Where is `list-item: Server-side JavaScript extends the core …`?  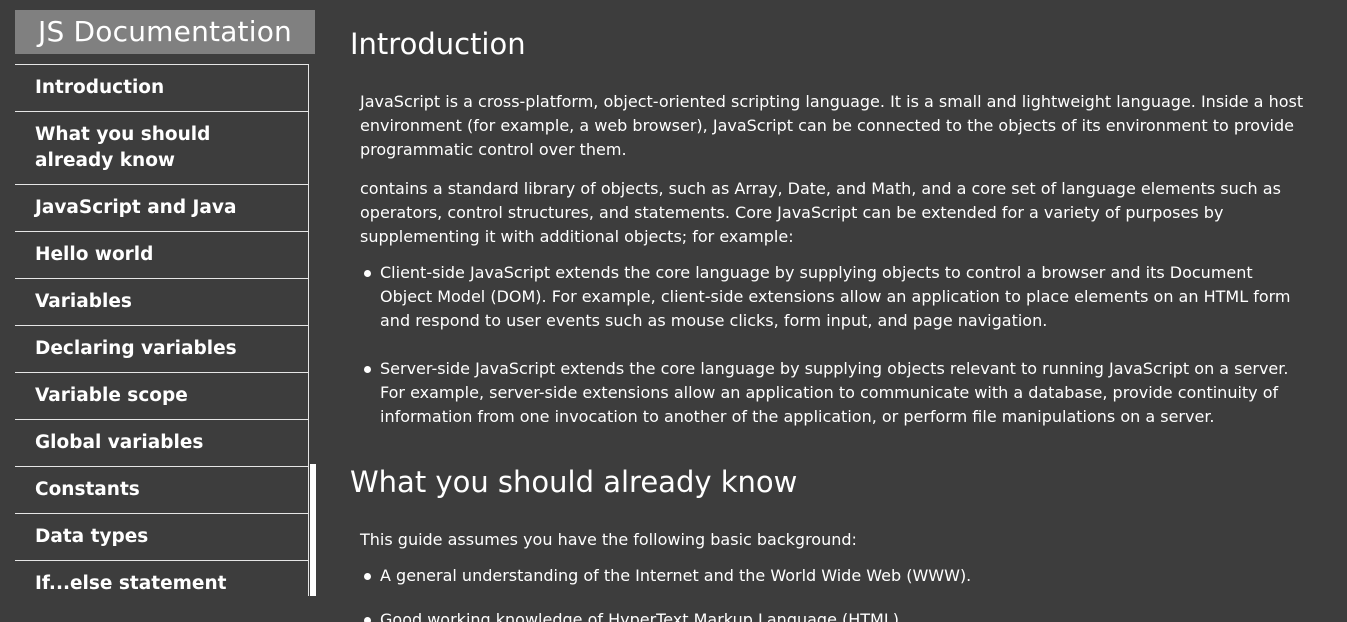 list-item: Server-side JavaScript extends the core … is located at coordinates (827, 393).